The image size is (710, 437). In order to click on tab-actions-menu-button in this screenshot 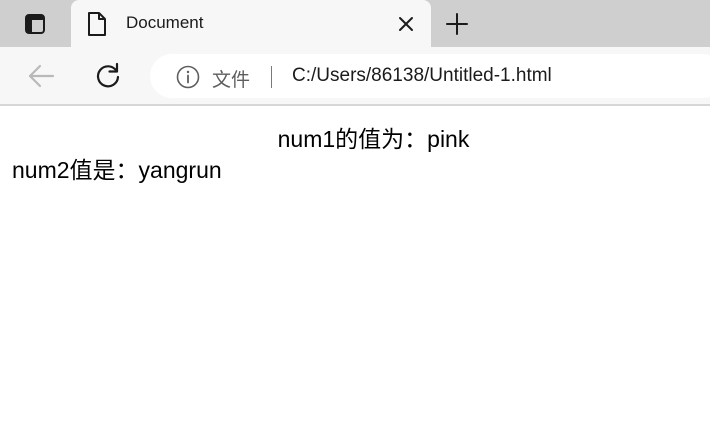, I will do `click(35, 24)`.